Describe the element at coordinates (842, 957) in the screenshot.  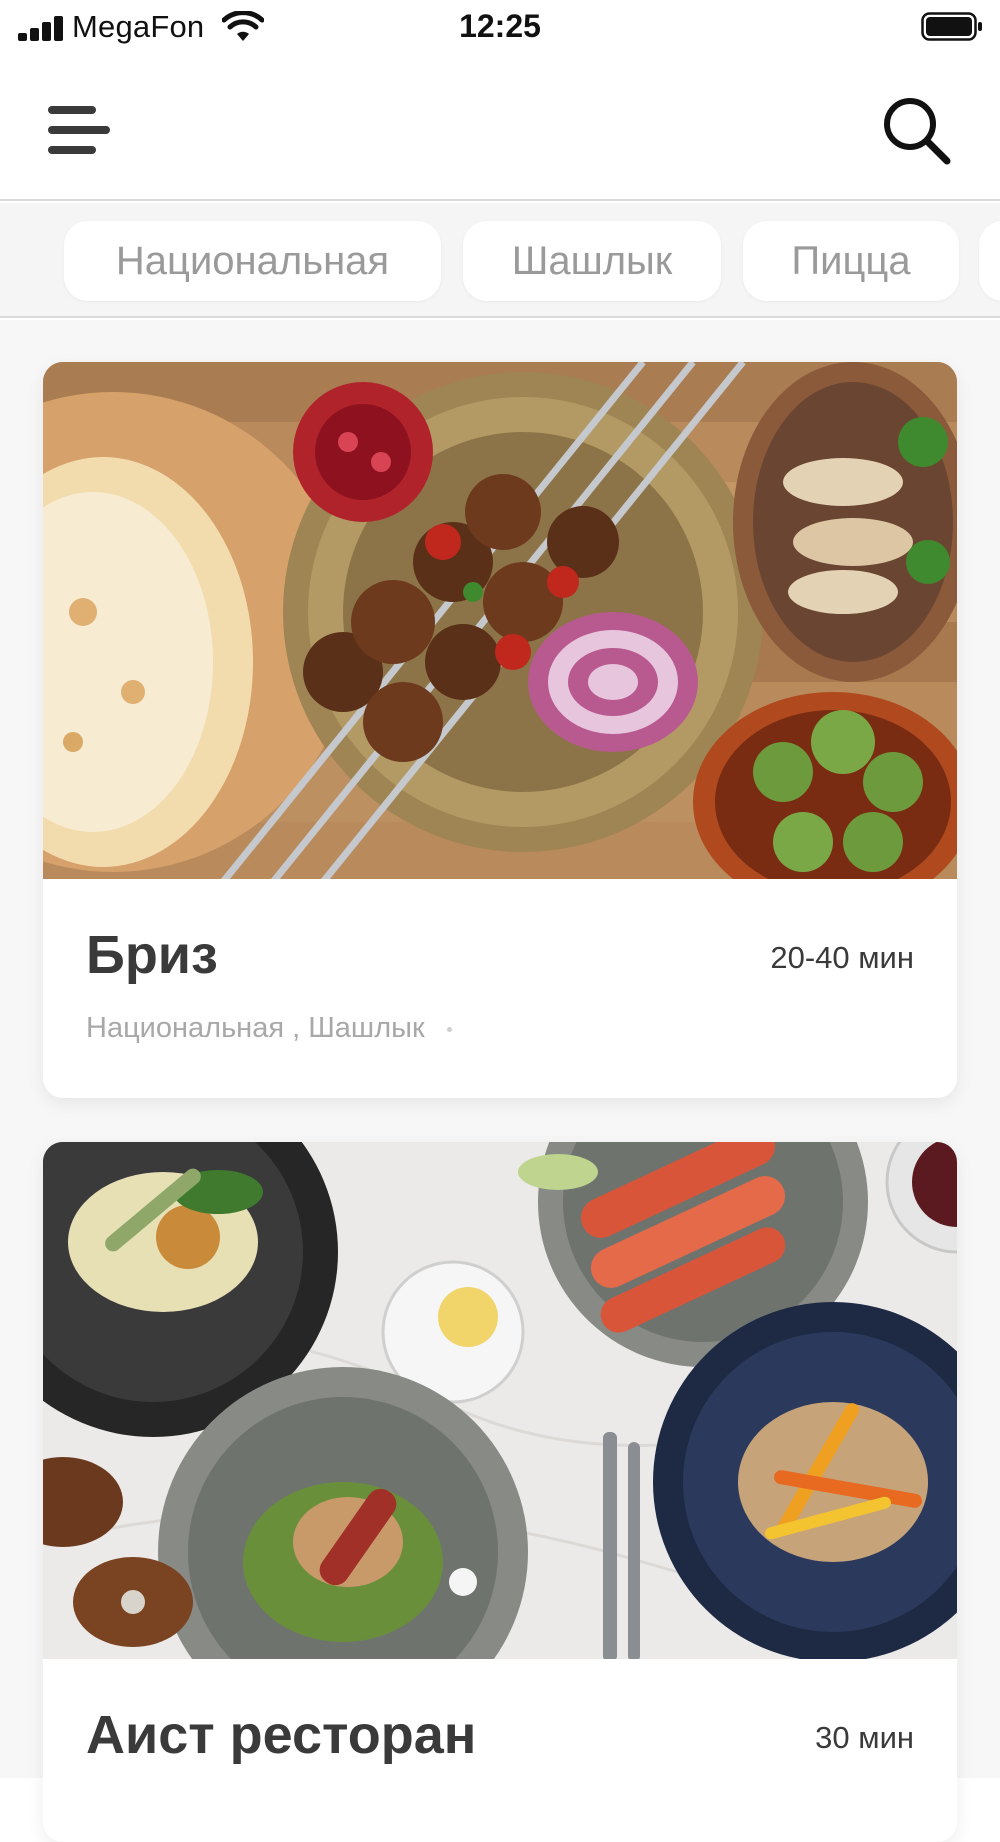
I see `delivery-time: 20-40 мин` at that location.